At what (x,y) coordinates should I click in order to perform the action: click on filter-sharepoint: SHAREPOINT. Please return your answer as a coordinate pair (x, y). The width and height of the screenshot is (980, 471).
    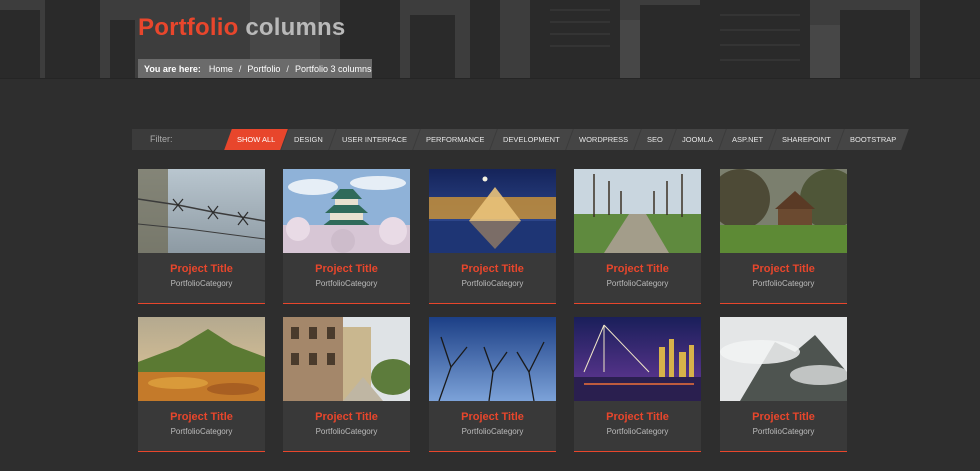
    Looking at the image, I should click on (806, 139).